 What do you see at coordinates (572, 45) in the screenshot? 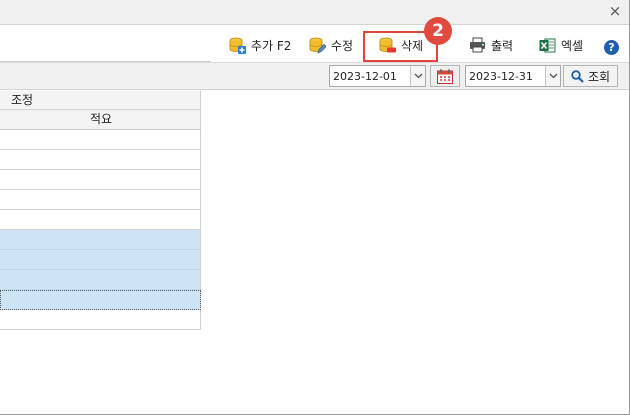
I see `excel-button-label: 엑셀` at bounding box center [572, 45].